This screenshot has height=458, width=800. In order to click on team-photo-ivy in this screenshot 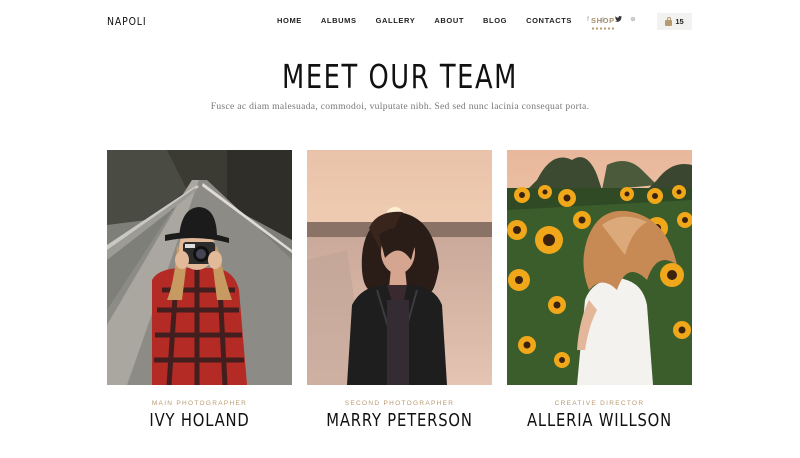, I will do `click(199, 267)`.